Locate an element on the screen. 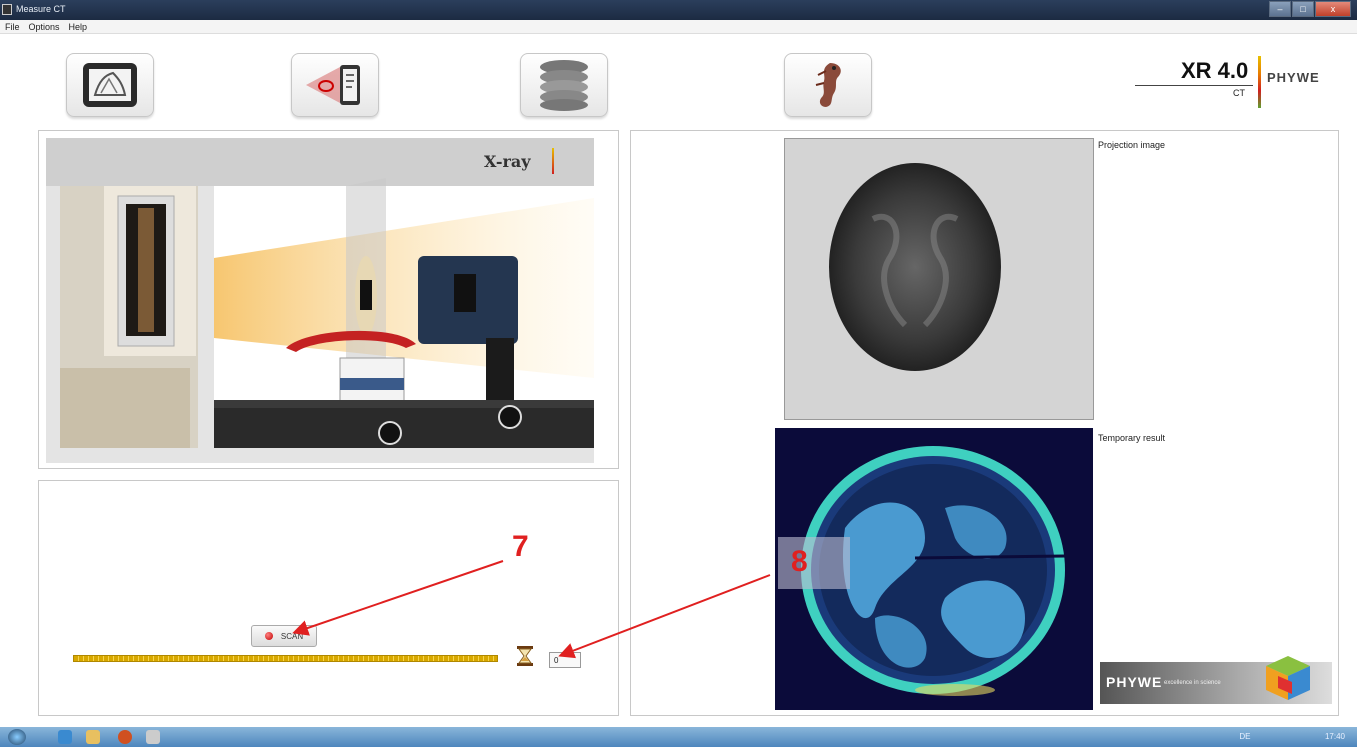 This screenshot has width=1357, height=747. clock: 17:40 is located at coordinates (1335, 736).